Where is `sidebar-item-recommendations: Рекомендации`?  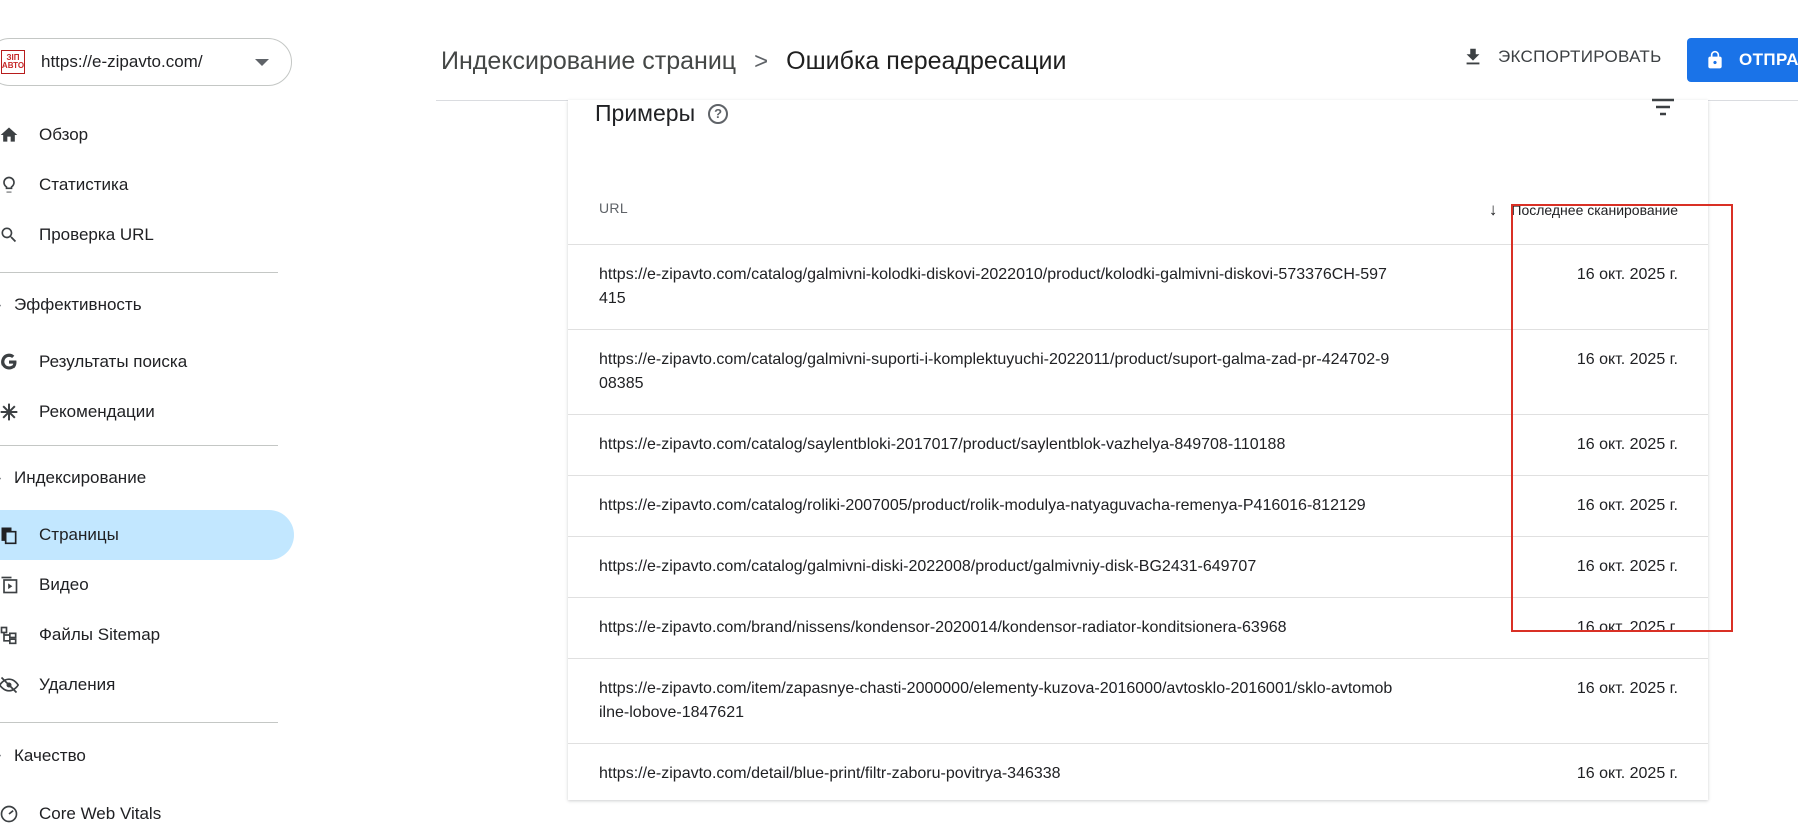 sidebar-item-recommendations: Рекомендации is located at coordinates (150, 412).